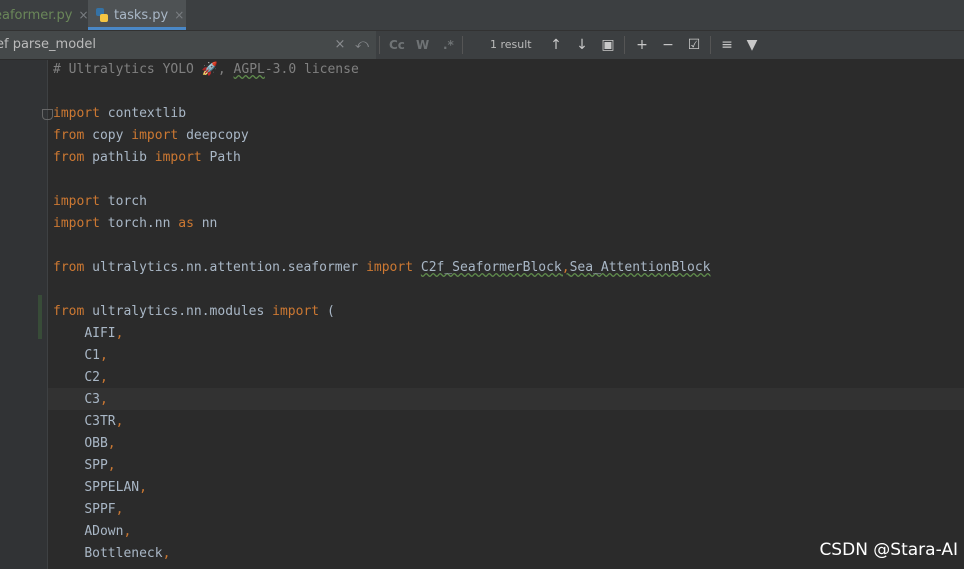 The width and height of the screenshot is (964, 569). Describe the element at coordinates (362, 45) in the screenshot. I see `search-history-icon: ⤺` at that location.